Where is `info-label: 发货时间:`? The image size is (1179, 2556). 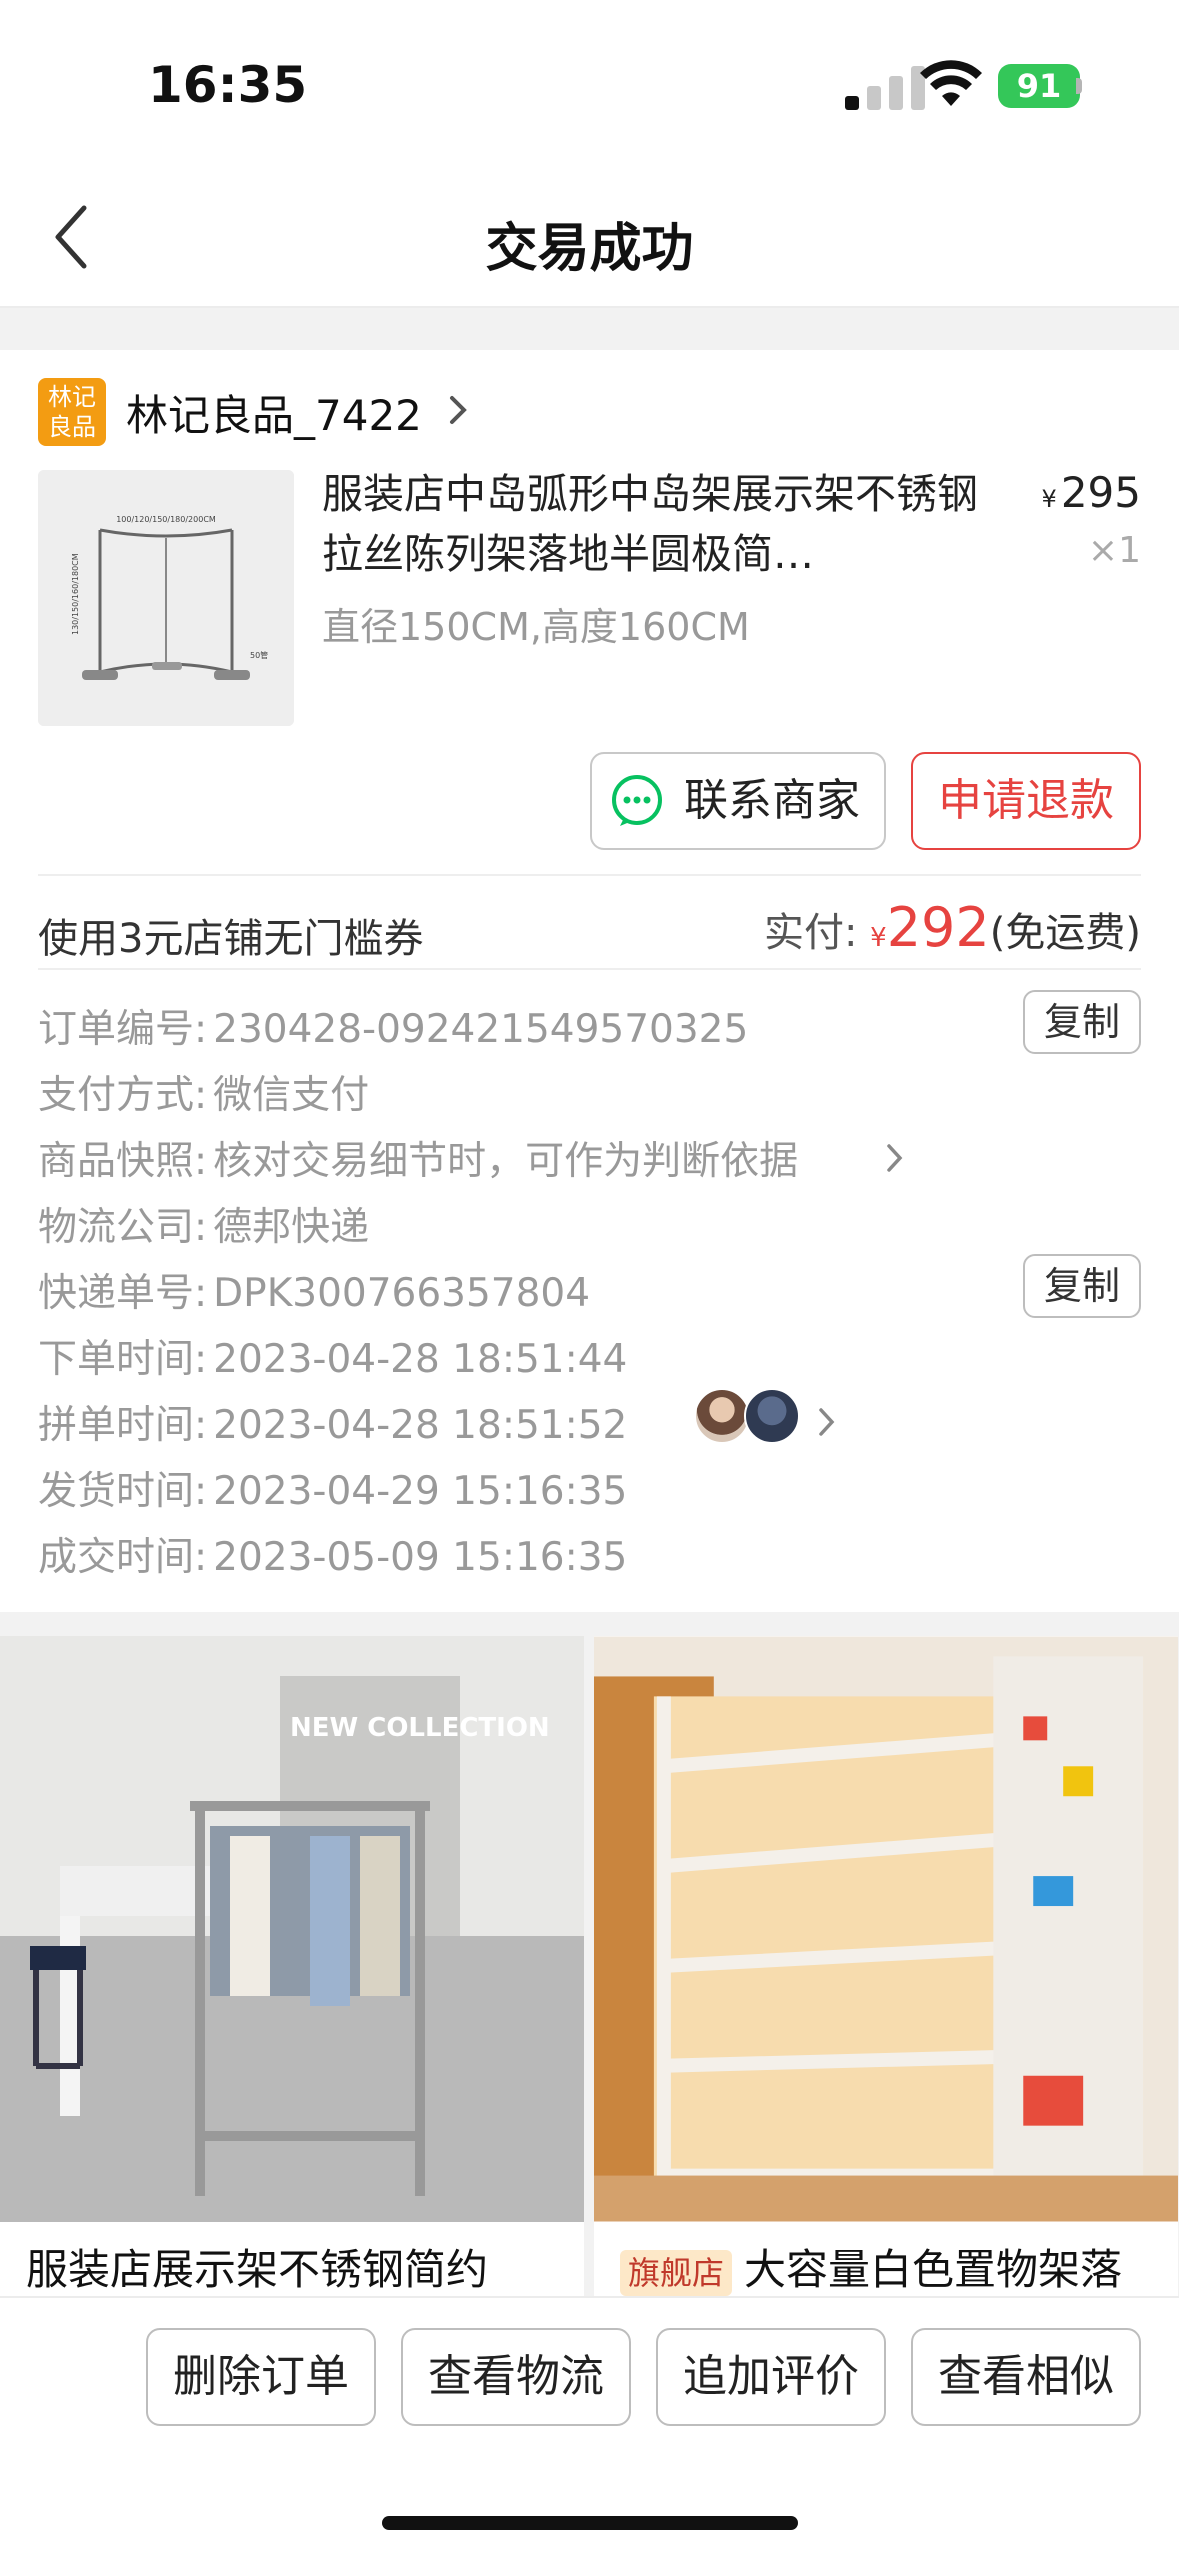
info-label: 发货时间: is located at coordinates (123, 1491).